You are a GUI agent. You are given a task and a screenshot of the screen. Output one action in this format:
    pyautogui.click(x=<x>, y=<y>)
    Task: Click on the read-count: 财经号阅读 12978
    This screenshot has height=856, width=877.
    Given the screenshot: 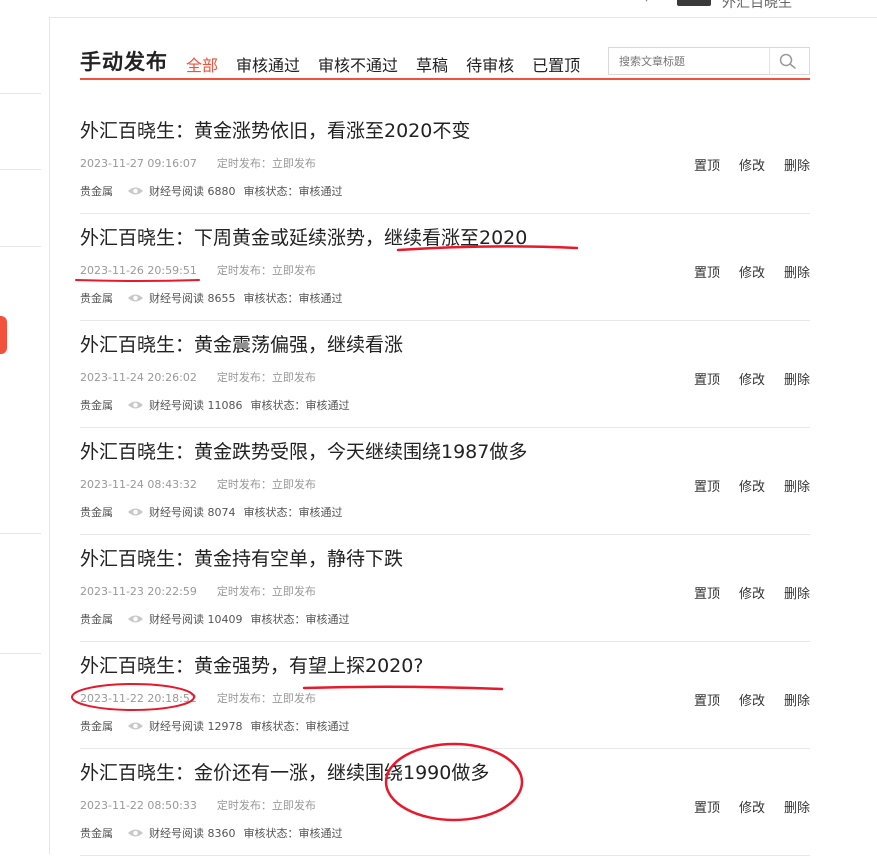 What is the action you would take?
    pyautogui.click(x=196, y=726)
    